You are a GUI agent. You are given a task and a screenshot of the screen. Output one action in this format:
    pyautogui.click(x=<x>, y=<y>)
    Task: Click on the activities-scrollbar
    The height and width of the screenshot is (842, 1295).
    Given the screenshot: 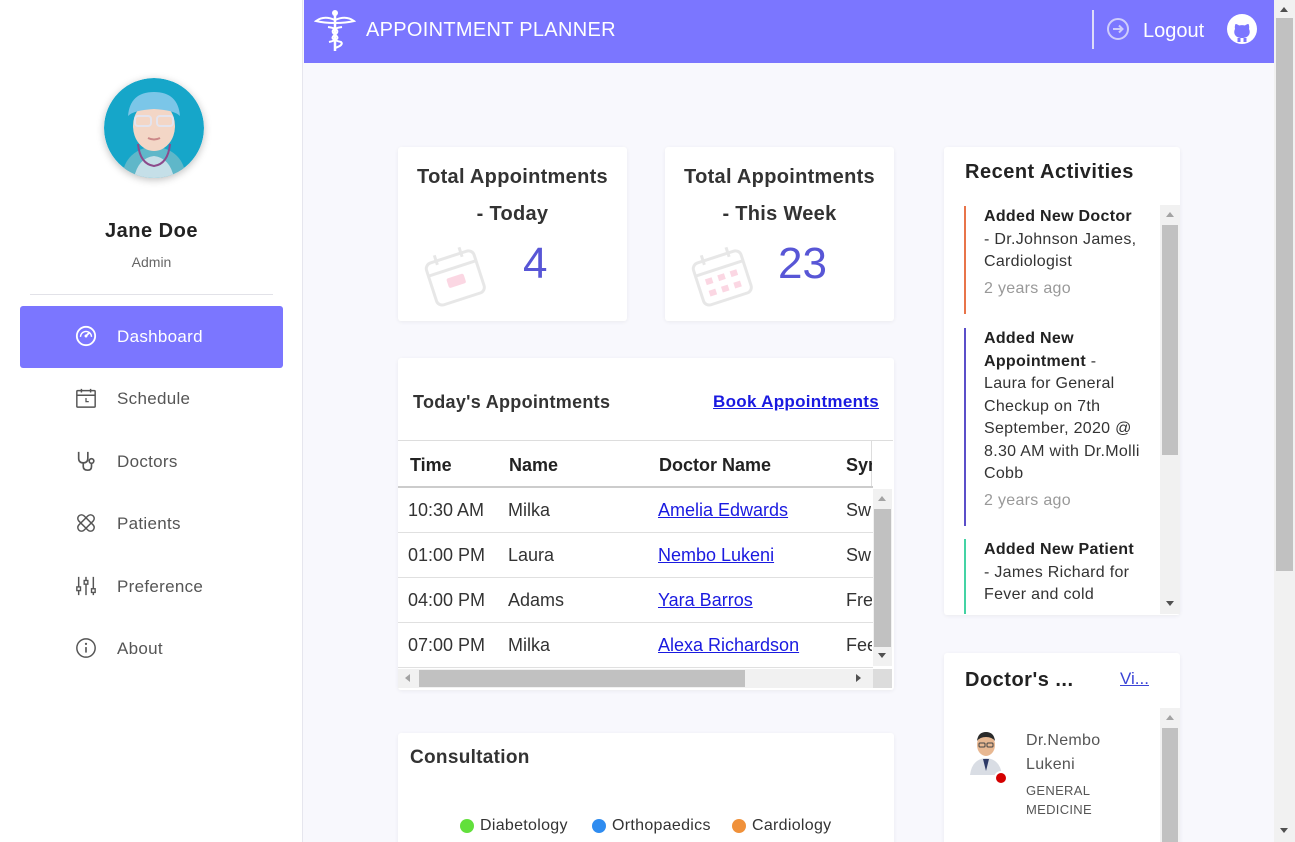 What is the action you would take?
    pyautogui.click(x=1170, y=409)
    